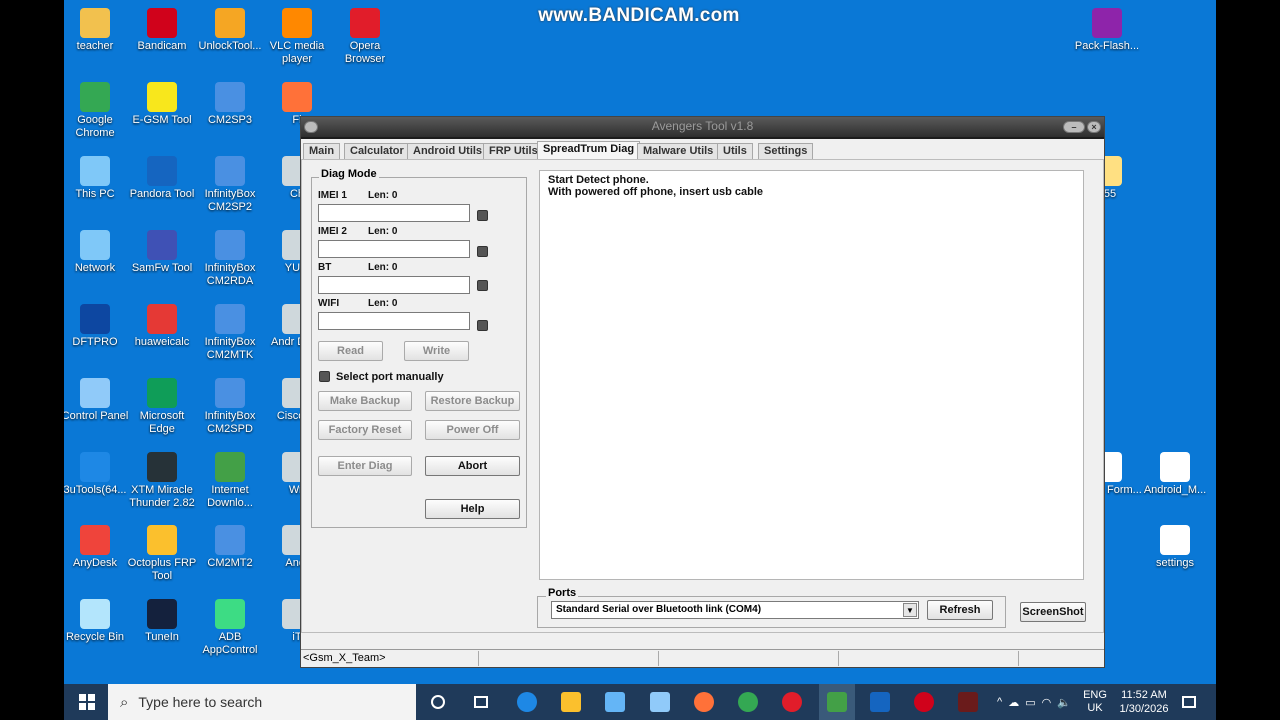 This screenshot has width=1280, height=720. I want to click on imei2-input, so click(394, 249).